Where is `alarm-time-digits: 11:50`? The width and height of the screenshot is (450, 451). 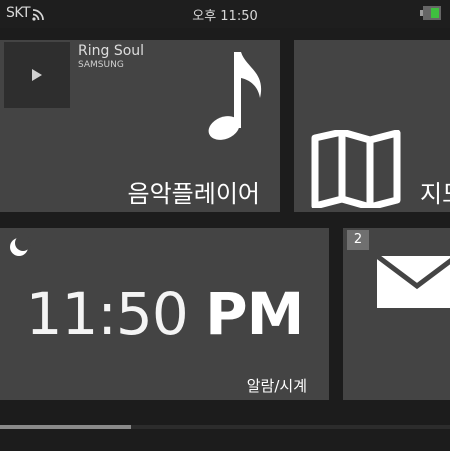
alarm-time-digits: 11:50 is located at coordinates (107, 314).